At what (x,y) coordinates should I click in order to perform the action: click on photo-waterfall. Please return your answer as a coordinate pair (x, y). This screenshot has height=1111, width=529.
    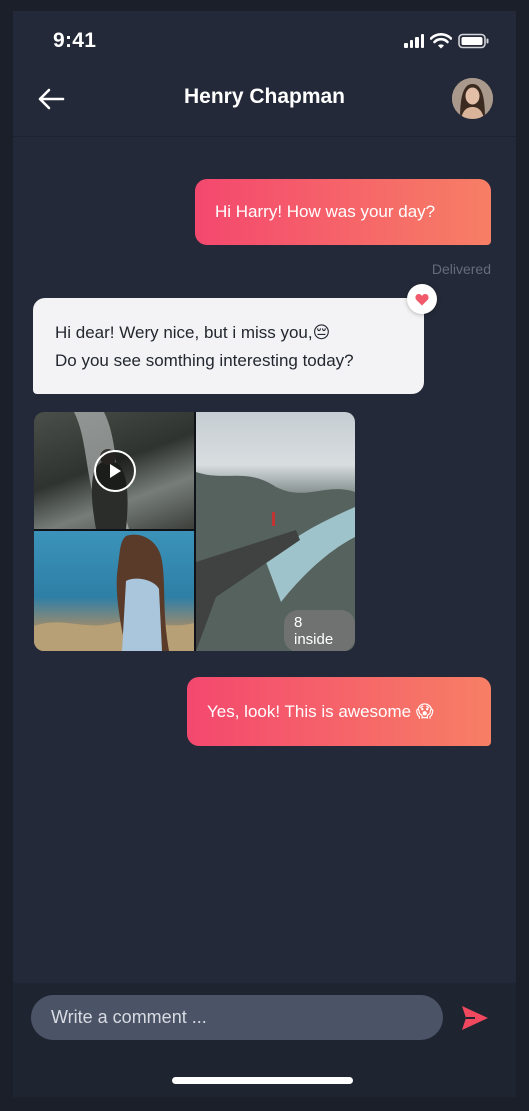
    Looking at the image, I should click on (114, 470).